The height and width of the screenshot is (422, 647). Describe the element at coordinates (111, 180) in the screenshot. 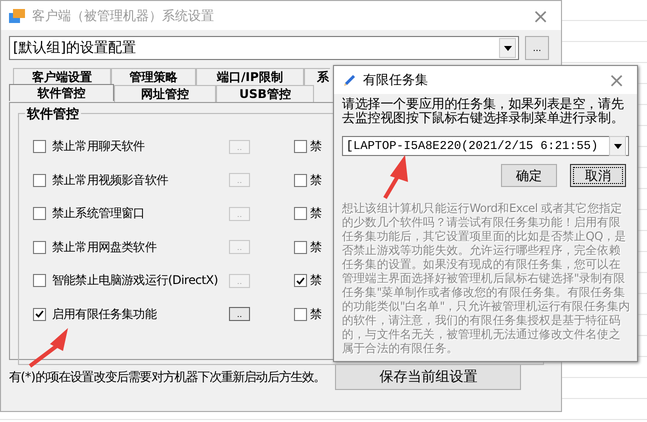

I see `option-label: 禁止常用视频影音软件` at that location.